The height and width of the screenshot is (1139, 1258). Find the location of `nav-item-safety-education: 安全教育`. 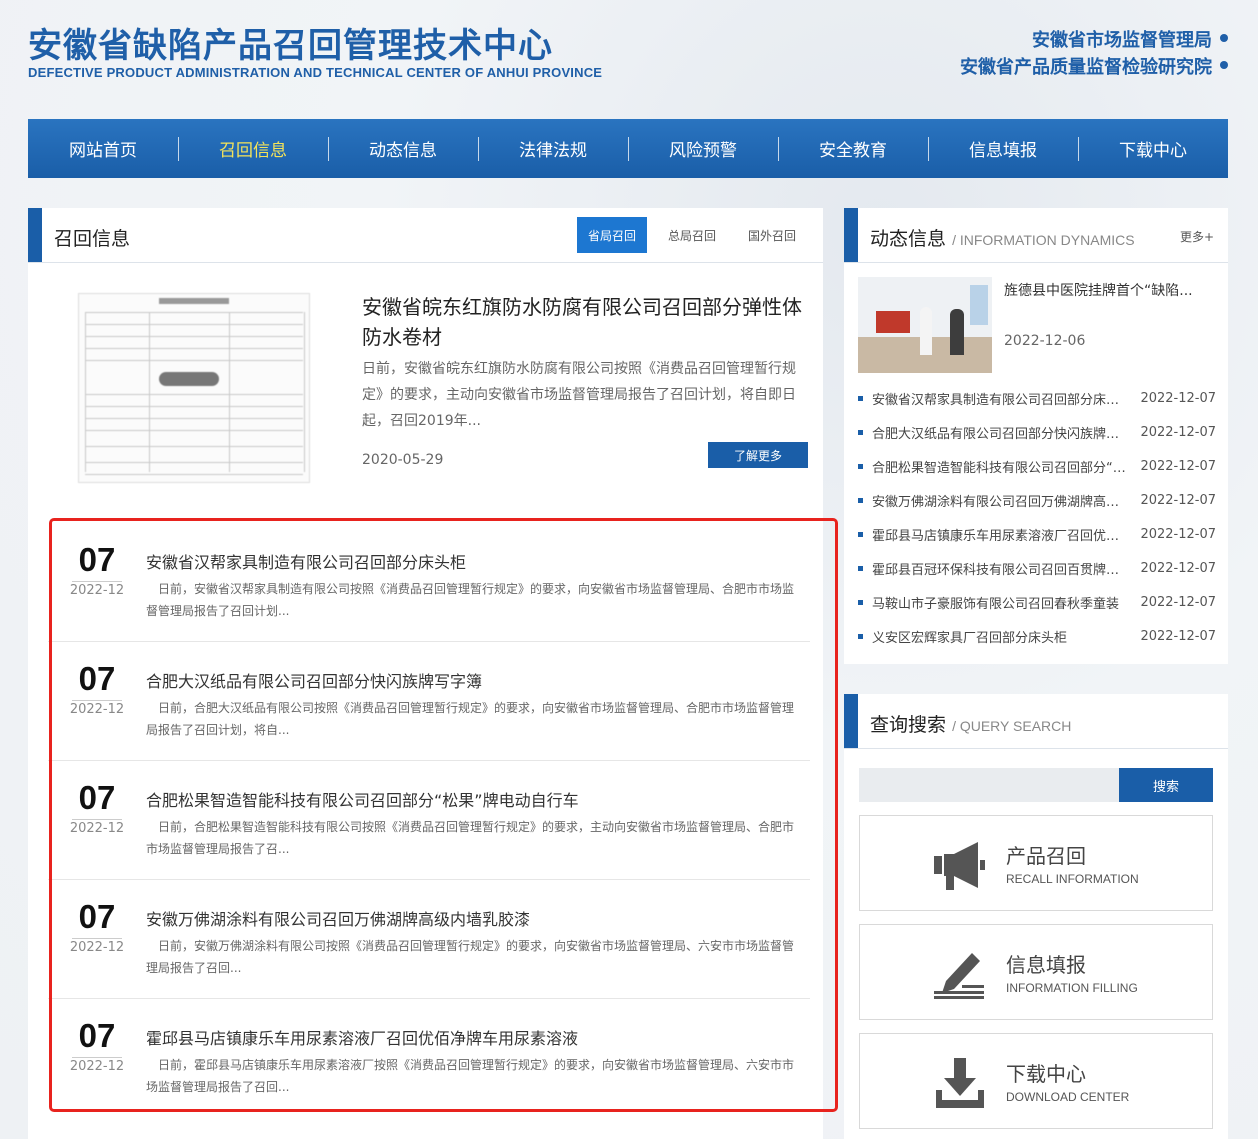

nav-item-safety-education: 安全教育 is located at coordinates (853, 148).